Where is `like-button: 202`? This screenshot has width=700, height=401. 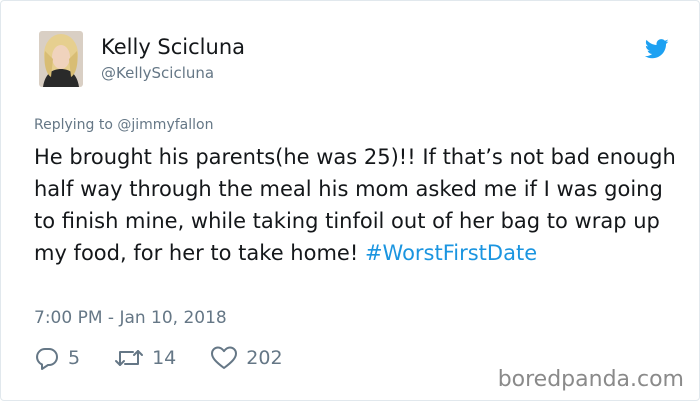
like-button: 202 is located at coordinates (246, 358).